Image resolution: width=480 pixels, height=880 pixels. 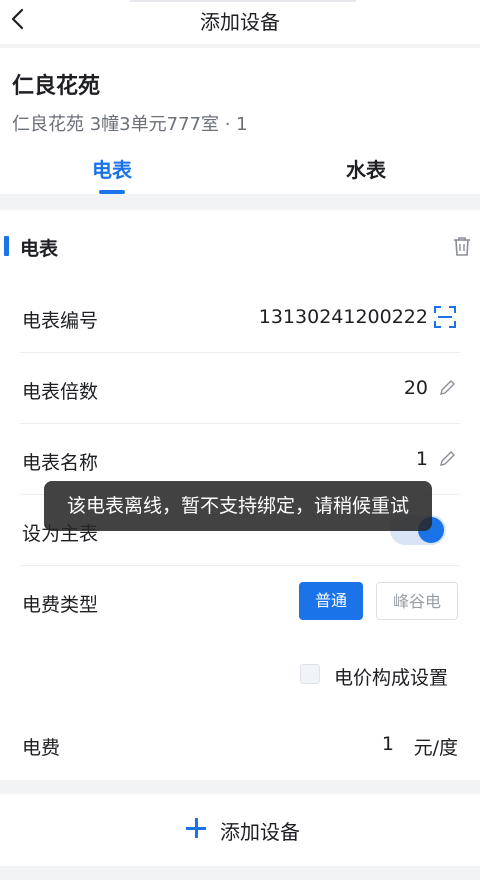 What do you see at coordinates (240, 601) in the screenshot?
I see `fee-type-row: 电费类型 普通 峰谷电` at bounding box center [240, 601].